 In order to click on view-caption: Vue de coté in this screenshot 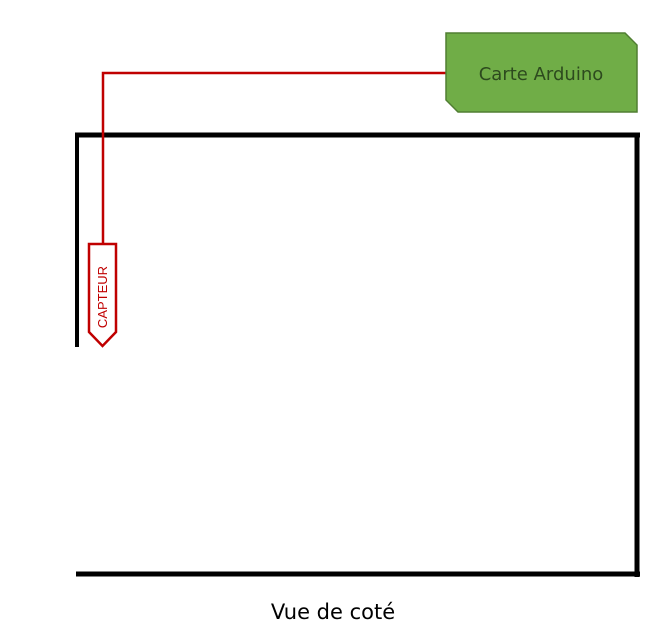, I will do `click(333, 612)`.